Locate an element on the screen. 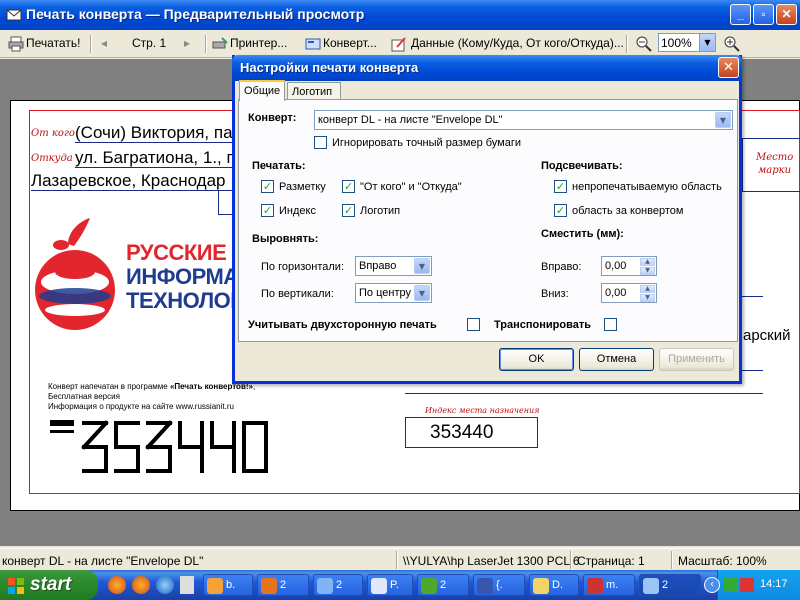  prev-page-icon: ◂ is located at coordinates (104, 43).